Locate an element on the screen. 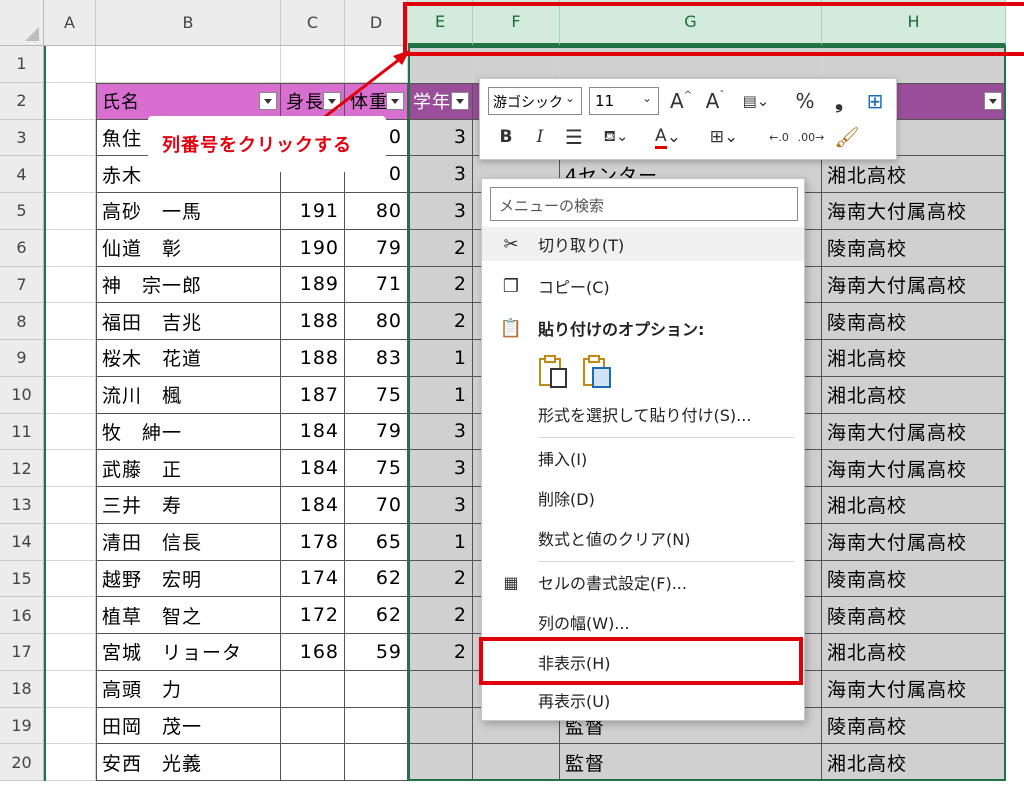  select-all-corner is located at coordinates (22, 23).